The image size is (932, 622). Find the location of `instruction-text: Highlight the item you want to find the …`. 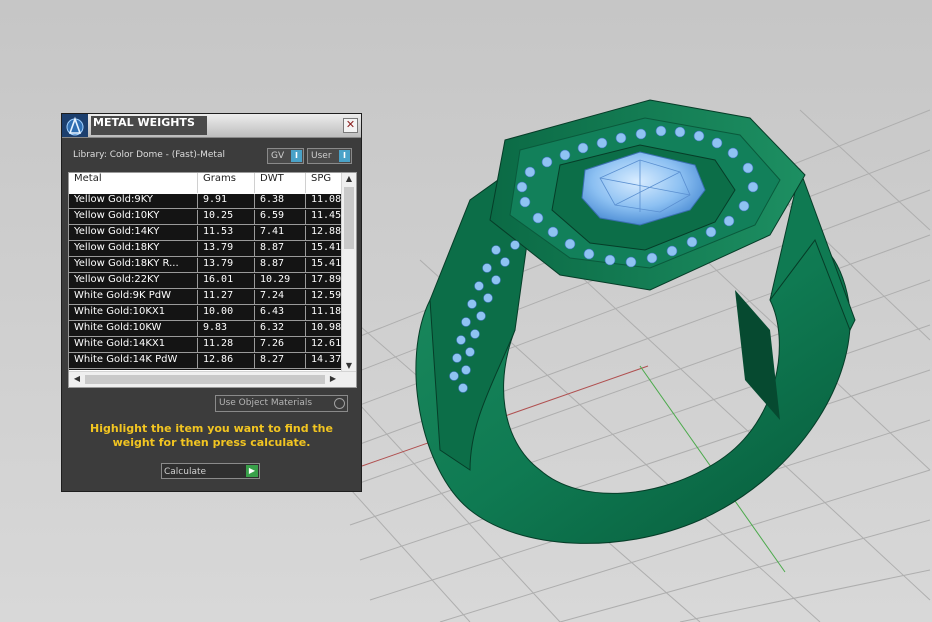

instruction-text: Highlight the item you want to find the … is located at coordinates (211, 435).